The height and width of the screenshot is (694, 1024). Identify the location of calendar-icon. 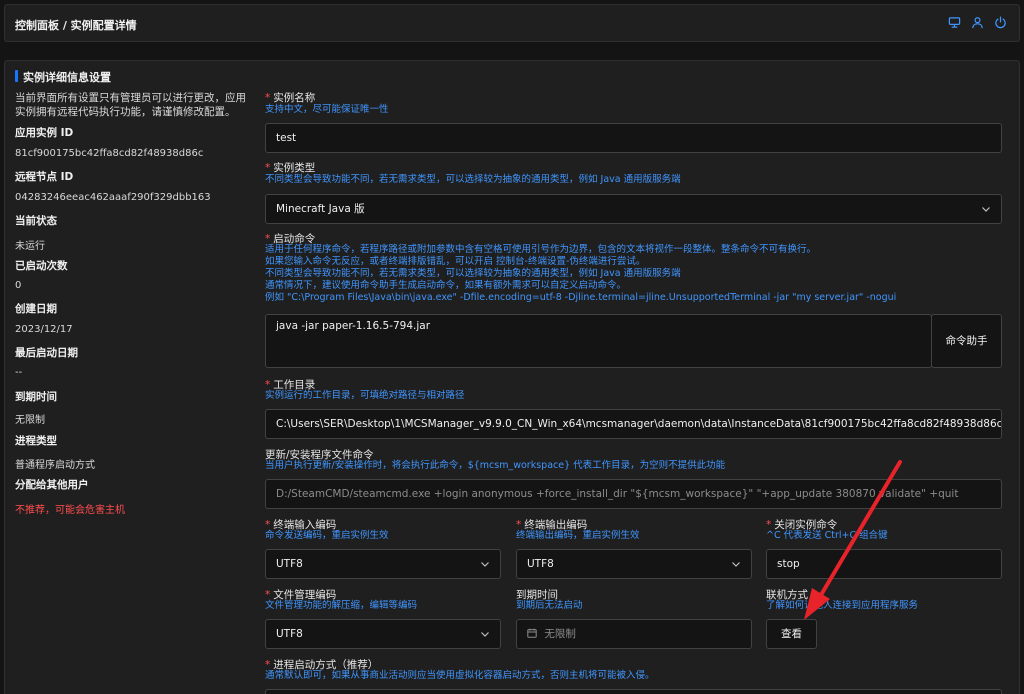
(532, 633).